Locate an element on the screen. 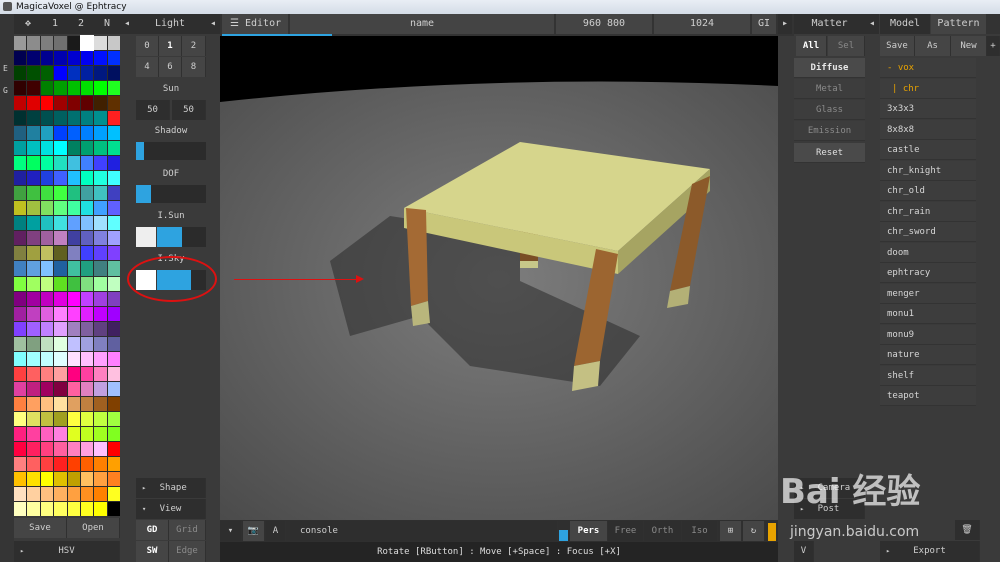 The width and height of the screenshot is (1000, 562). model-tab: Model is located at coordinates (905, 24).